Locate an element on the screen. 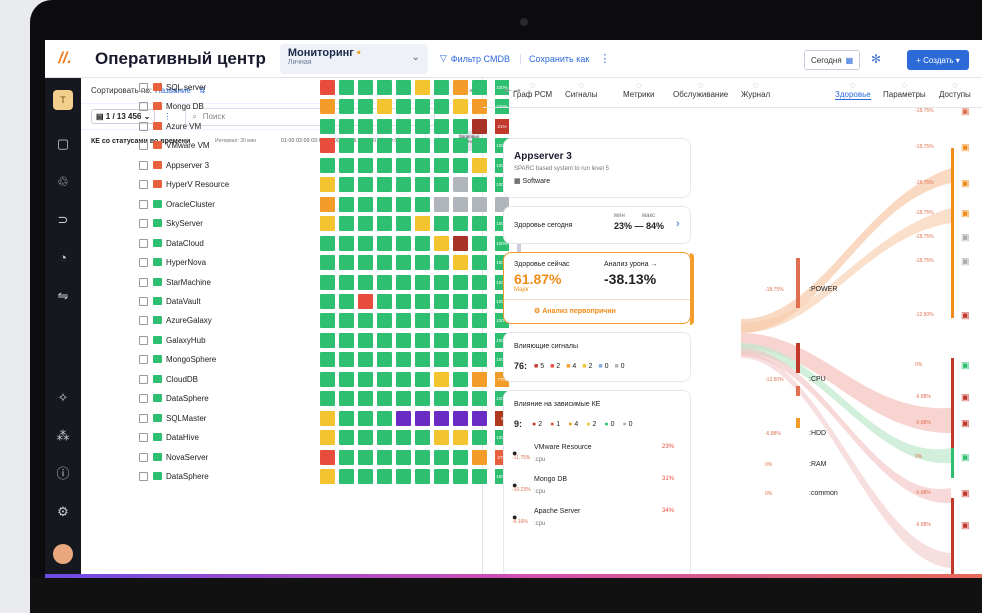 This screenshot has height=613, width=982. clipboard-icon: ▢ is located at coordinates (63, 144).